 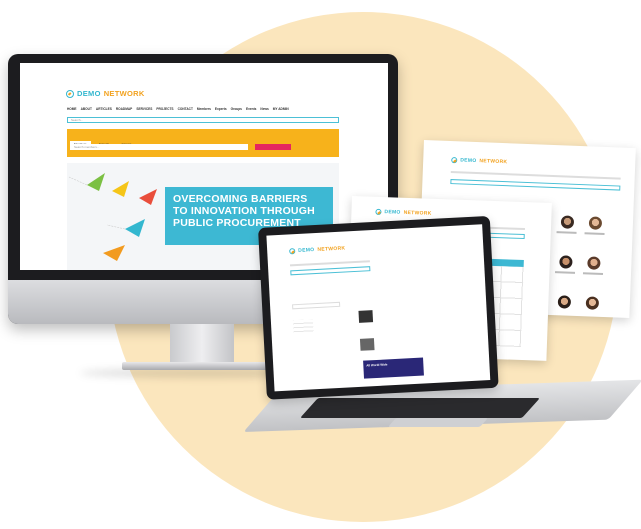 I want to click on calendar-site-logo: DEMO NETWORK, so click(x=403, y=212).